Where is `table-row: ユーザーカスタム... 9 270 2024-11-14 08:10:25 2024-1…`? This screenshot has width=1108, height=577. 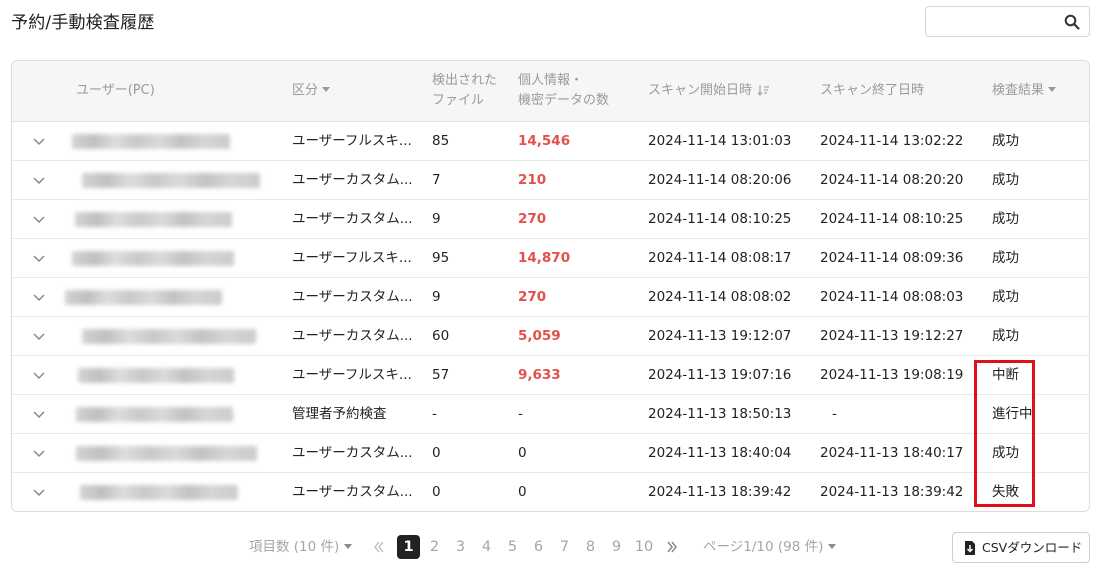
table-row: ユーザーカスタム... 9 270 2024-11-14 08:10:25 2024-1… is located at coordinates (550, 219).